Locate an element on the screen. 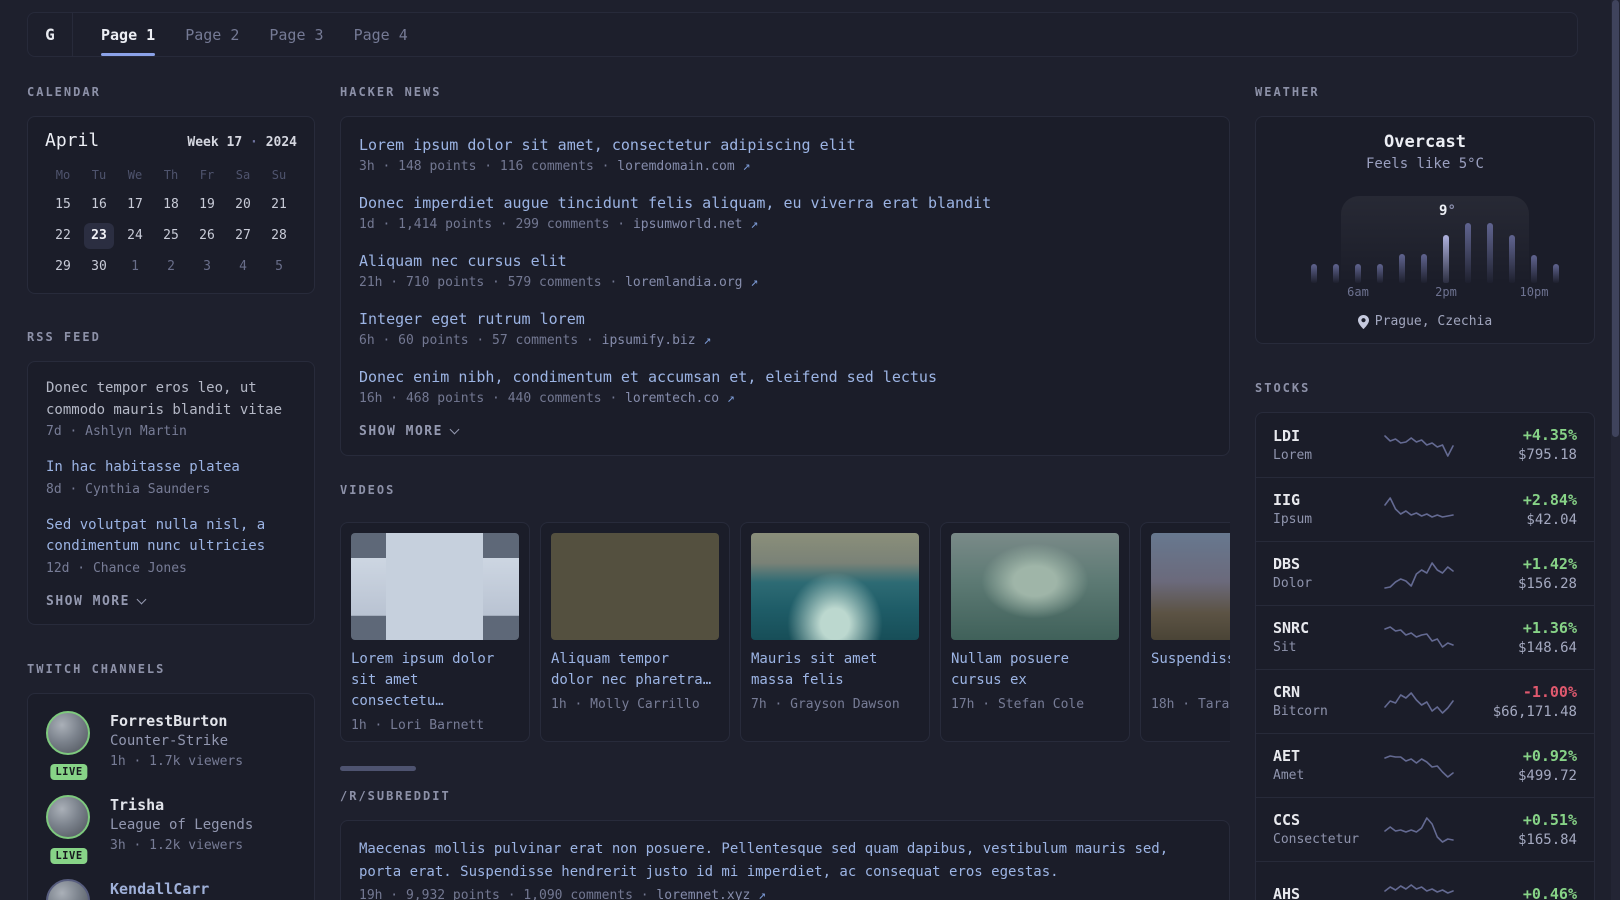 The width and height of the screenshot is (1620, 900). video-thumbnail-canoe-on-lake is located at coordinates (1035, 586).